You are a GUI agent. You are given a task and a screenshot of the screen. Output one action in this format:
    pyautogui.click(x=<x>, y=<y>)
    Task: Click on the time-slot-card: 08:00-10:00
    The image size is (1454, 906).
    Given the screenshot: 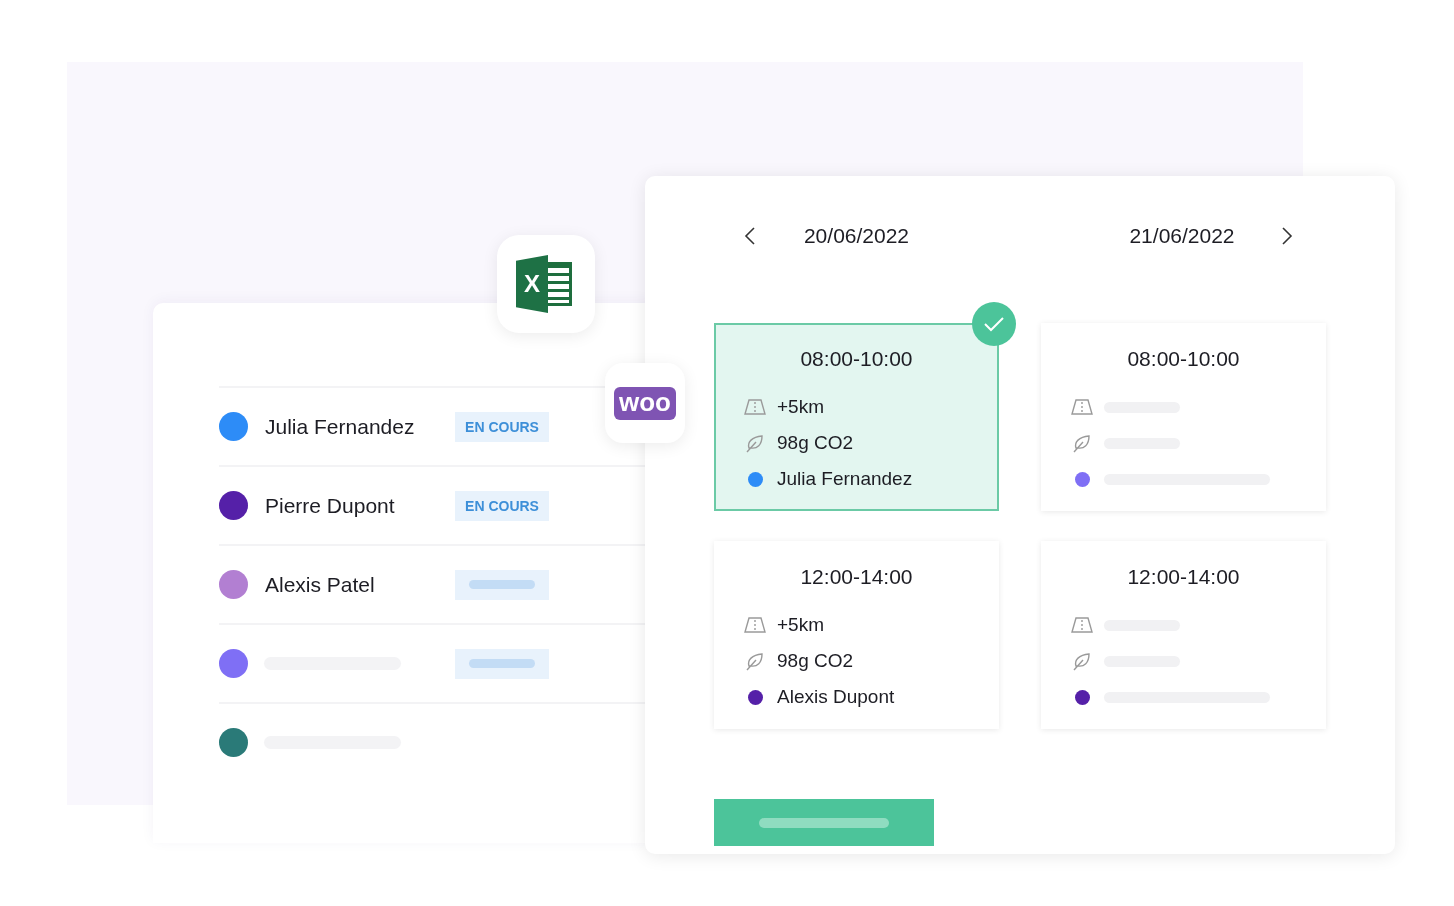 What is the action you would take?
    pyautogui.click(x=1183, y=417)
    